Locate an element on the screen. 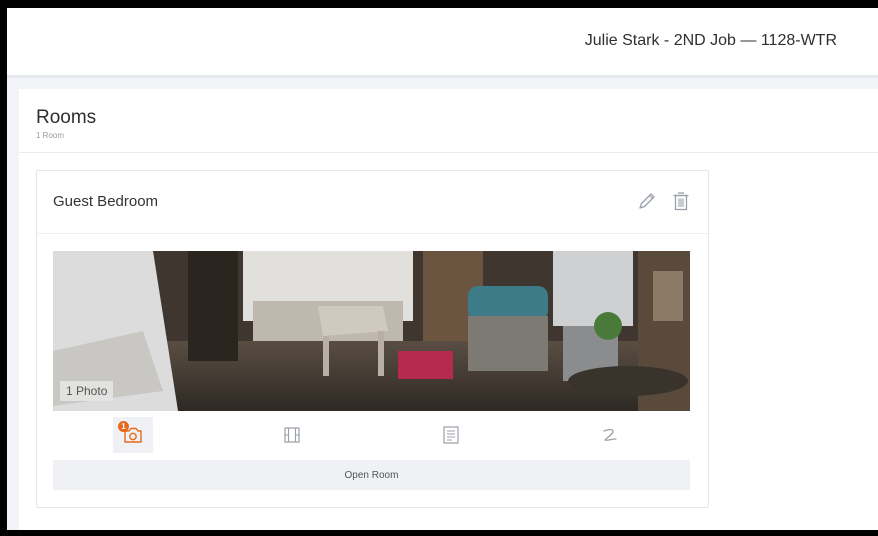  videos-tab is located at coordinates (292, 435).